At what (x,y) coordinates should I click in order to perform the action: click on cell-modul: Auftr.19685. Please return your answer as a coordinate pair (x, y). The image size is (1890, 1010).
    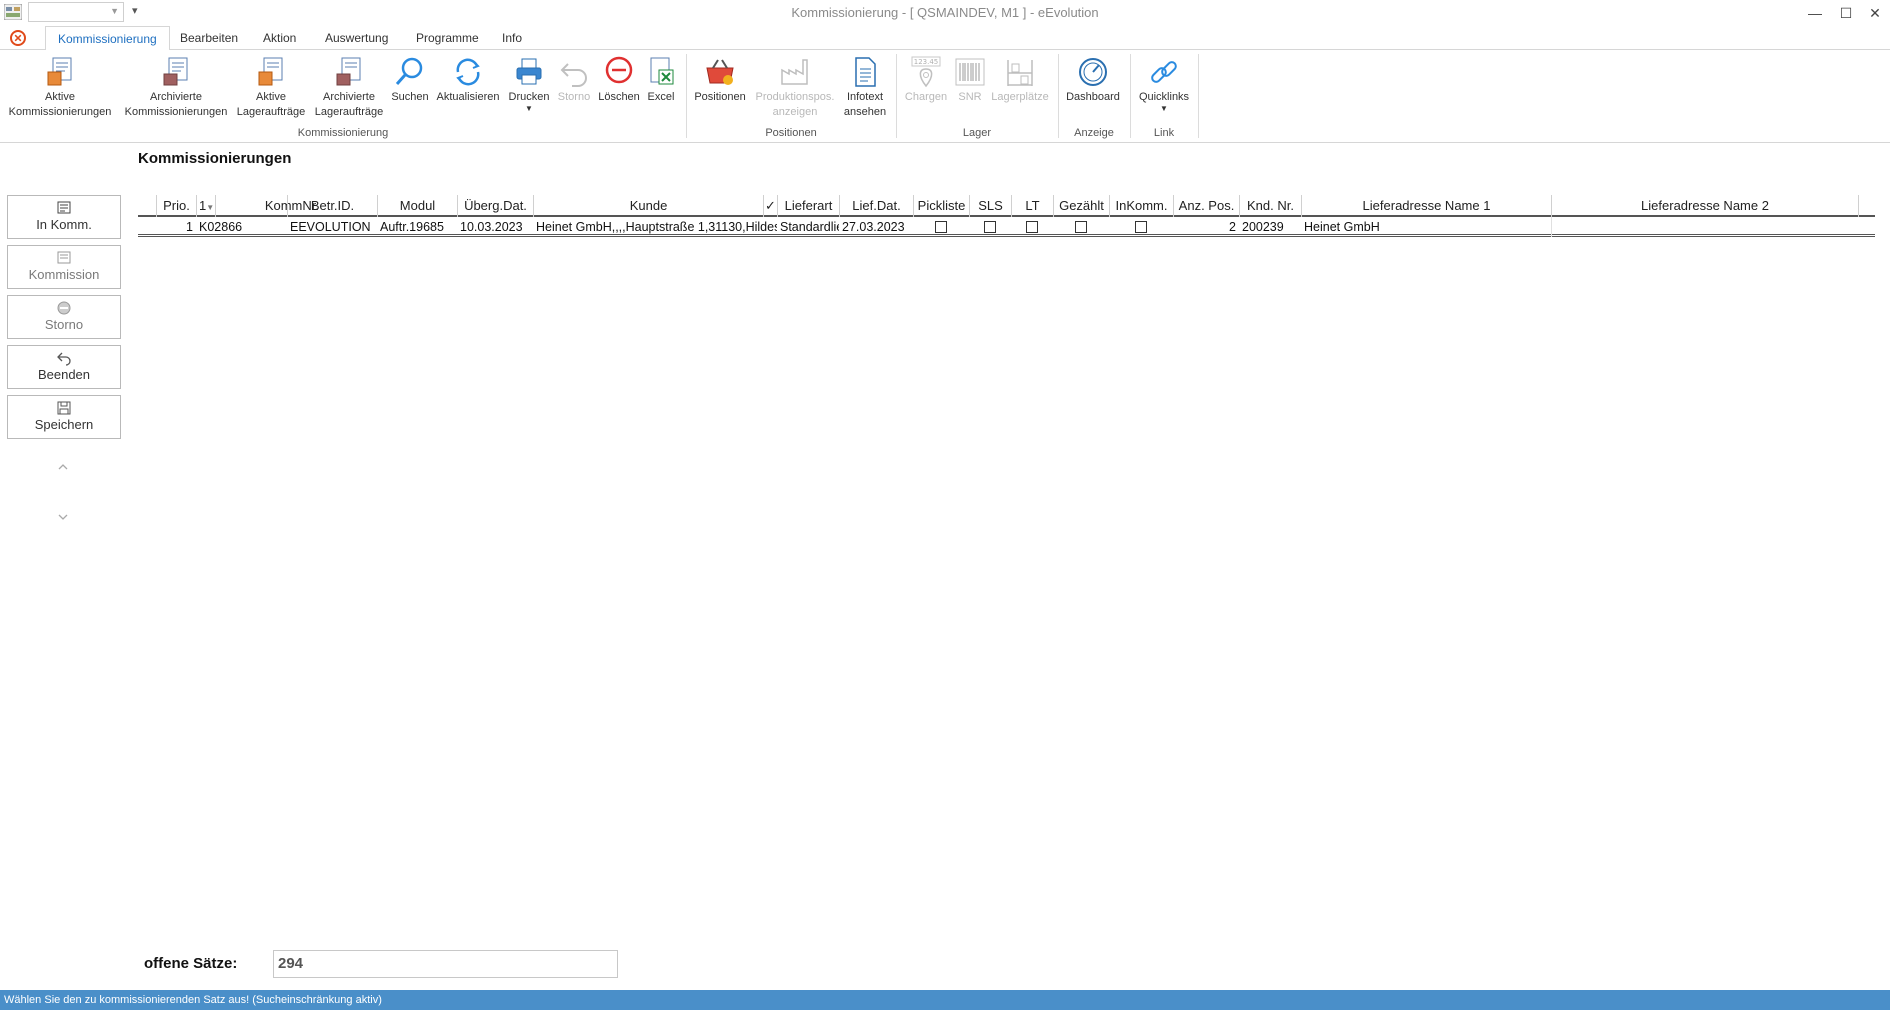
    Looking at the image, I should click on (412, 227).